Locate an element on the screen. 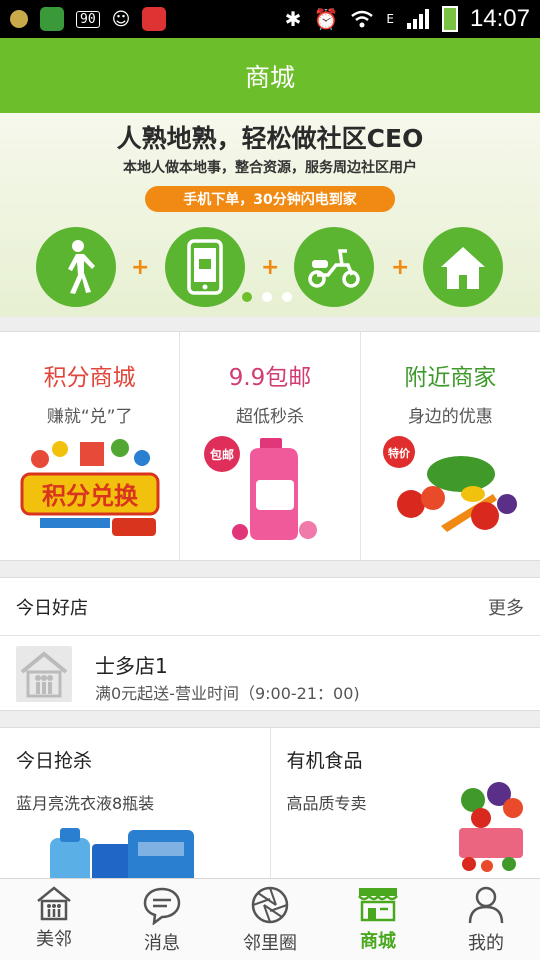 This screenshot has width=540, height=960. promo-title: 积分商城 is located at coordinates (89, 378).